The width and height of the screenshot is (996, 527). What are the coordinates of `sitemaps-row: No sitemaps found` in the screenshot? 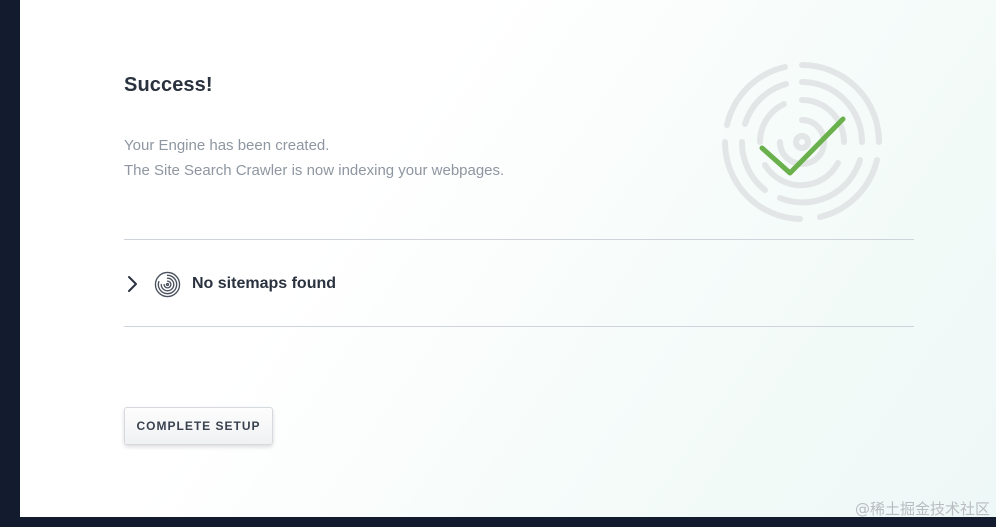 It's located at (324, 284).